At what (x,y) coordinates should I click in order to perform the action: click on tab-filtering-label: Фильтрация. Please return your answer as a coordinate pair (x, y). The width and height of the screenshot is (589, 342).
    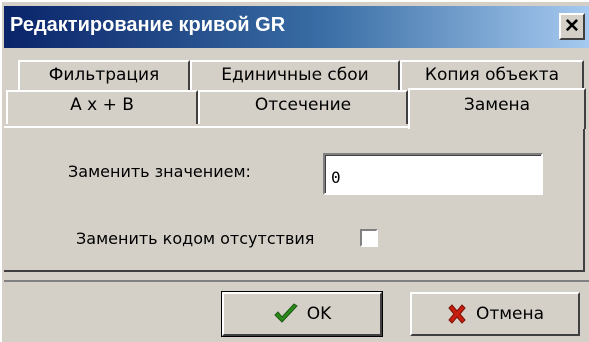
    Looking at the image, I should click on (104, 75).